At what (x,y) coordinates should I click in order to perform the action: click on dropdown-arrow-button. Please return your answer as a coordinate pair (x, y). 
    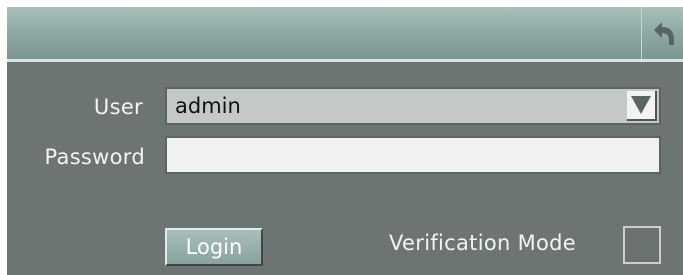
    Looking at the image, I should click on (642, 106).